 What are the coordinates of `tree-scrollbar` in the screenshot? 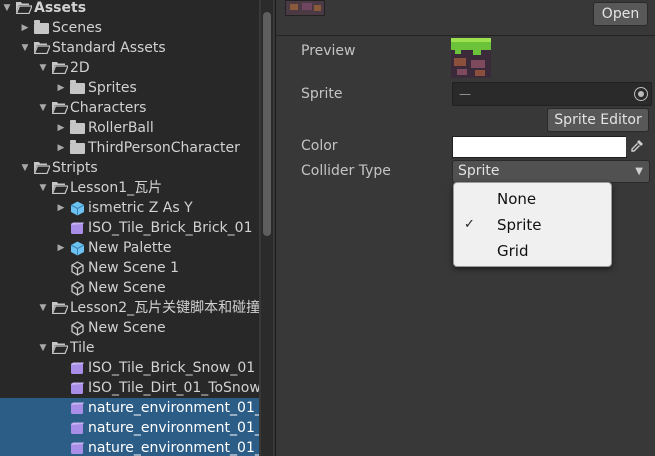 It's located at (267, 228).